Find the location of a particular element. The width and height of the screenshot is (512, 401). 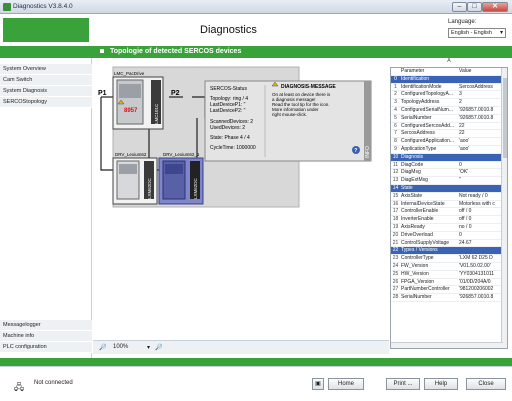

home-icon-button: ▣ is located at coordinates (318, 384).